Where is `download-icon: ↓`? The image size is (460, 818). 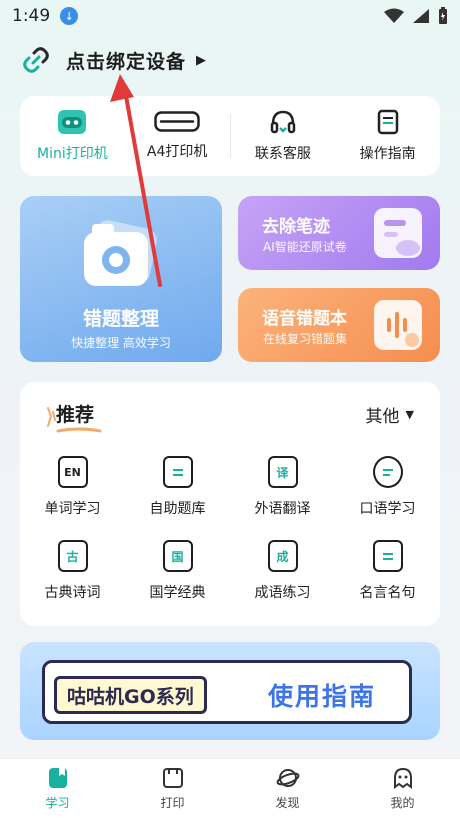
download-icon: ↓ is located at coordinates (69, 16).